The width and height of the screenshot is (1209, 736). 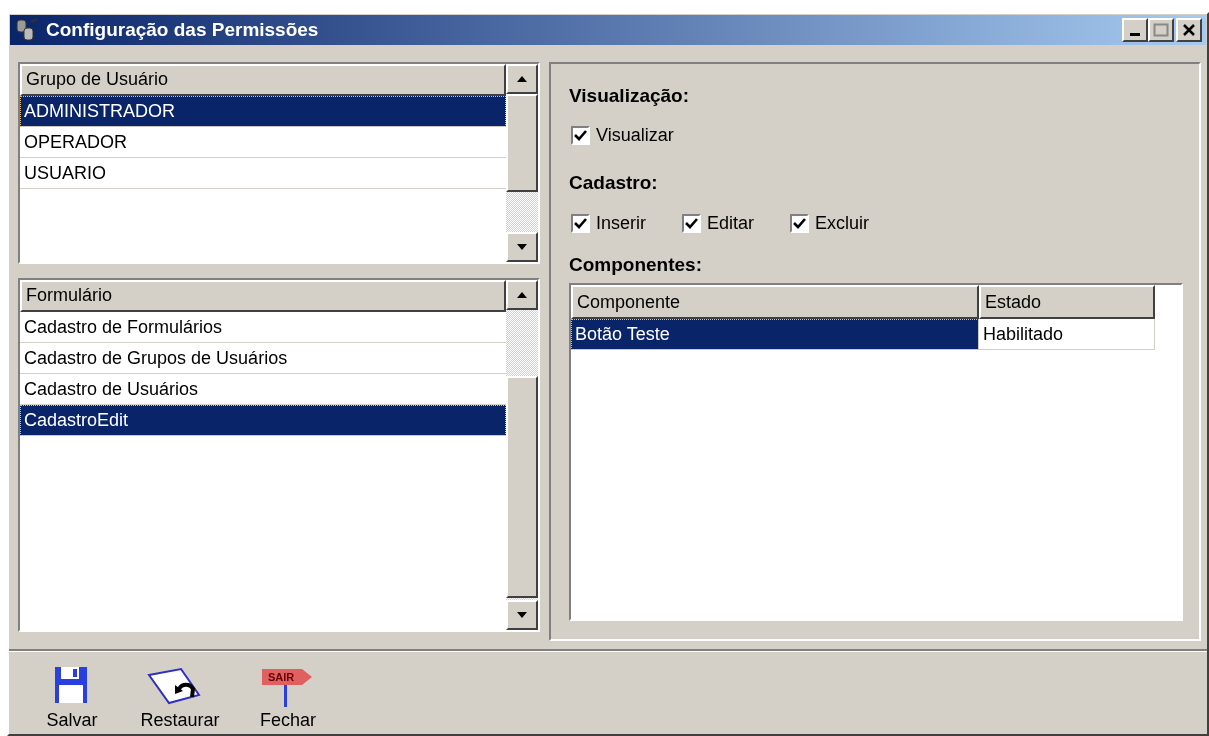 I want to click on column-header: Estado, so click(x=1067, y=302).